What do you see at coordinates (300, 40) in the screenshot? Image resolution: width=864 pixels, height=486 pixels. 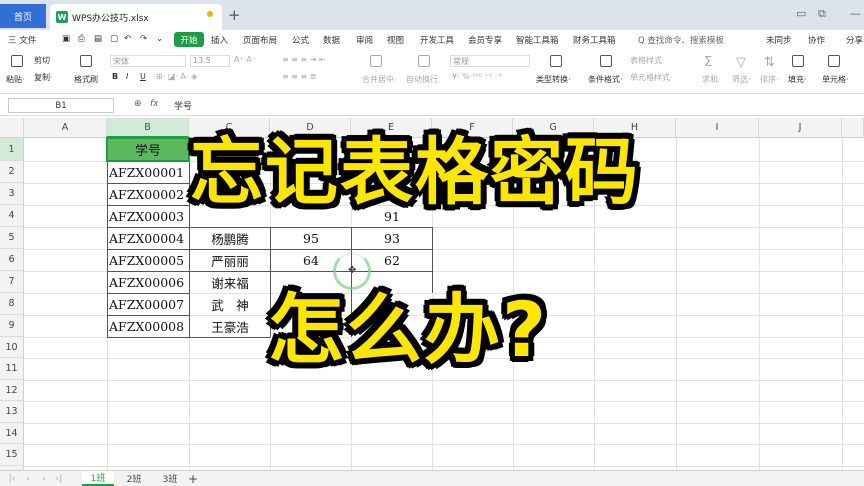 I see `tab-formula: 公式` at bounding box center [300, 40].